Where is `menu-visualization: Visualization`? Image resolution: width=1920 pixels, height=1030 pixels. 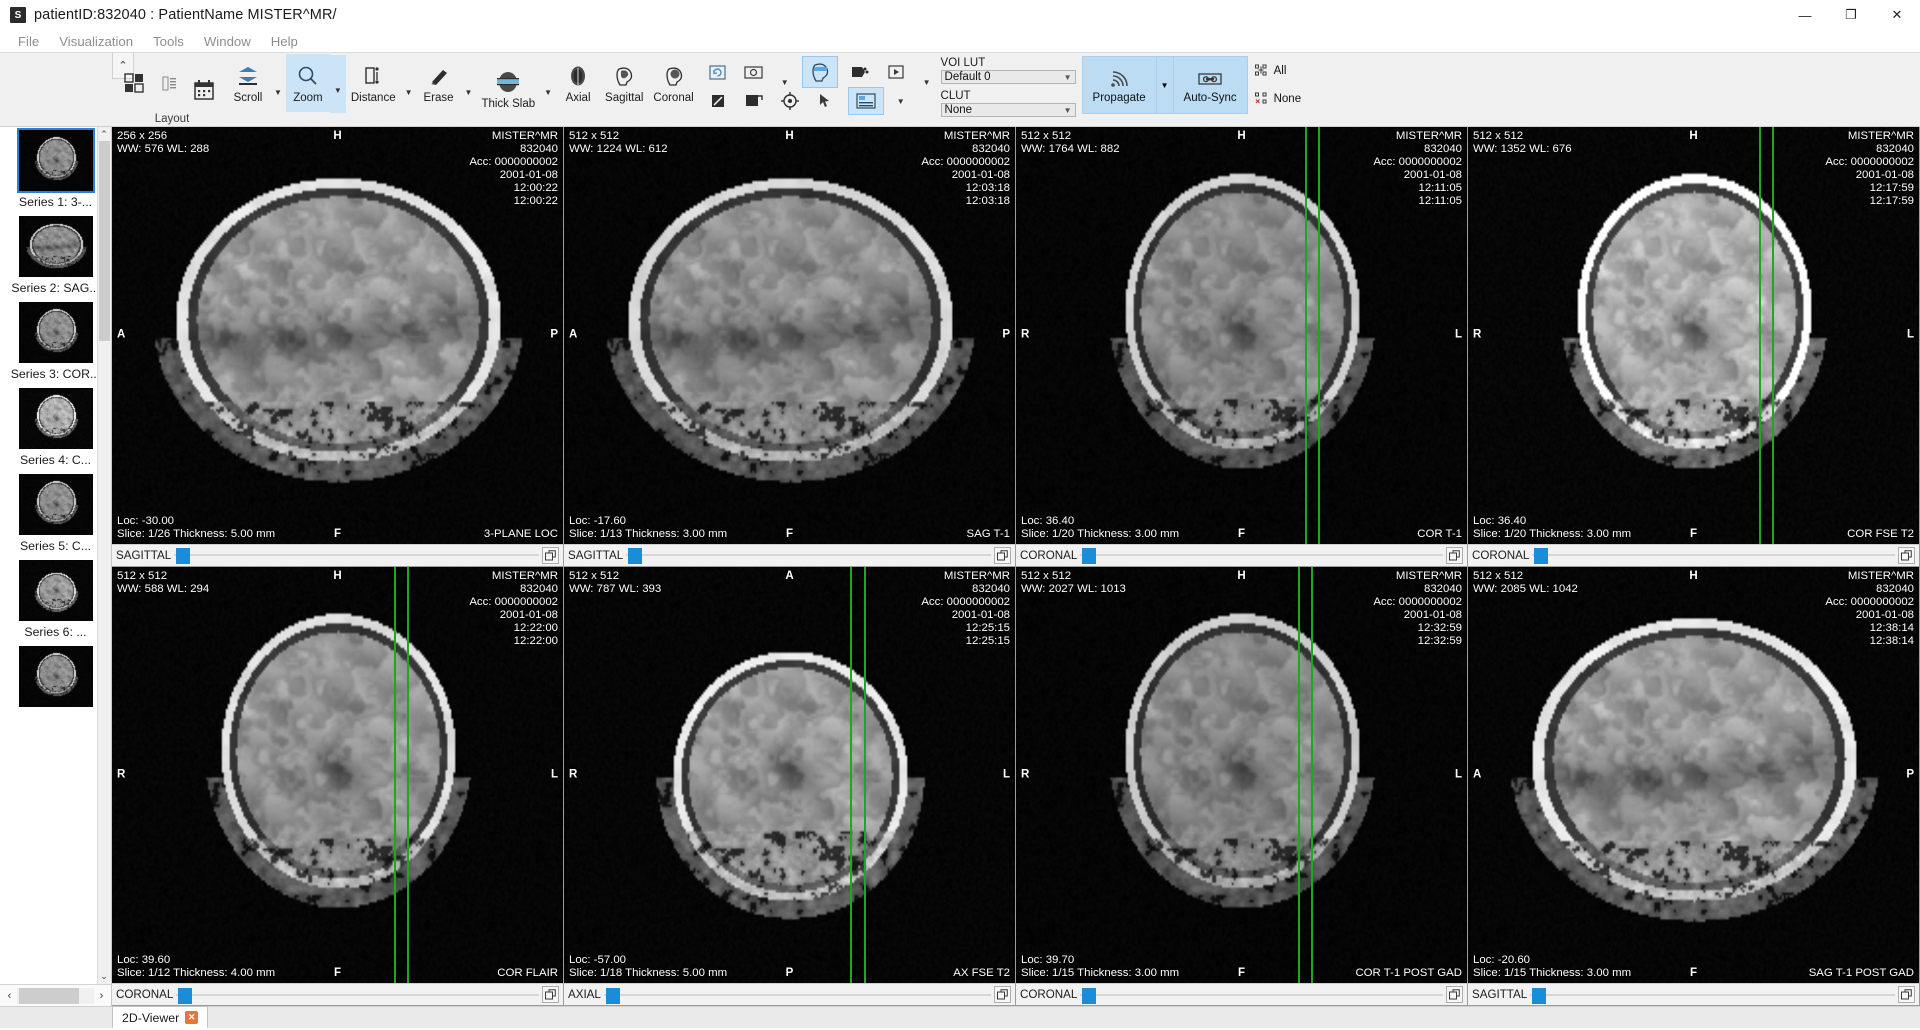
menu-visualization: Visualization is located at coordinates (96, 41).